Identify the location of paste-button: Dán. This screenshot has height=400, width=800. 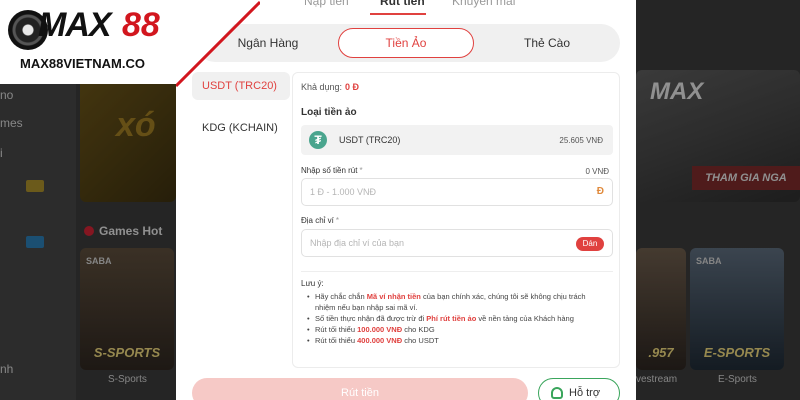
(590, 244).